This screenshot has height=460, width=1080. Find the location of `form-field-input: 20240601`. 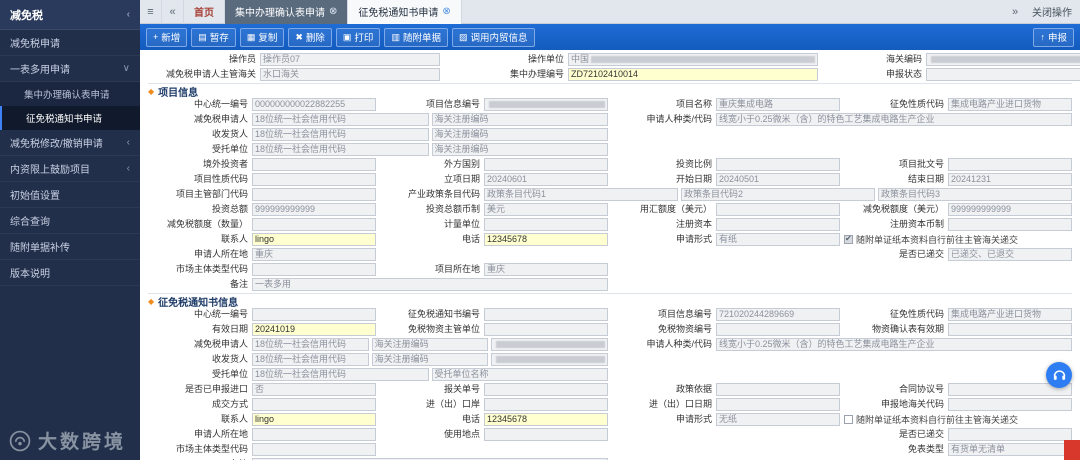

form-field-input: 20240601 is located at coordinates (546, 179).